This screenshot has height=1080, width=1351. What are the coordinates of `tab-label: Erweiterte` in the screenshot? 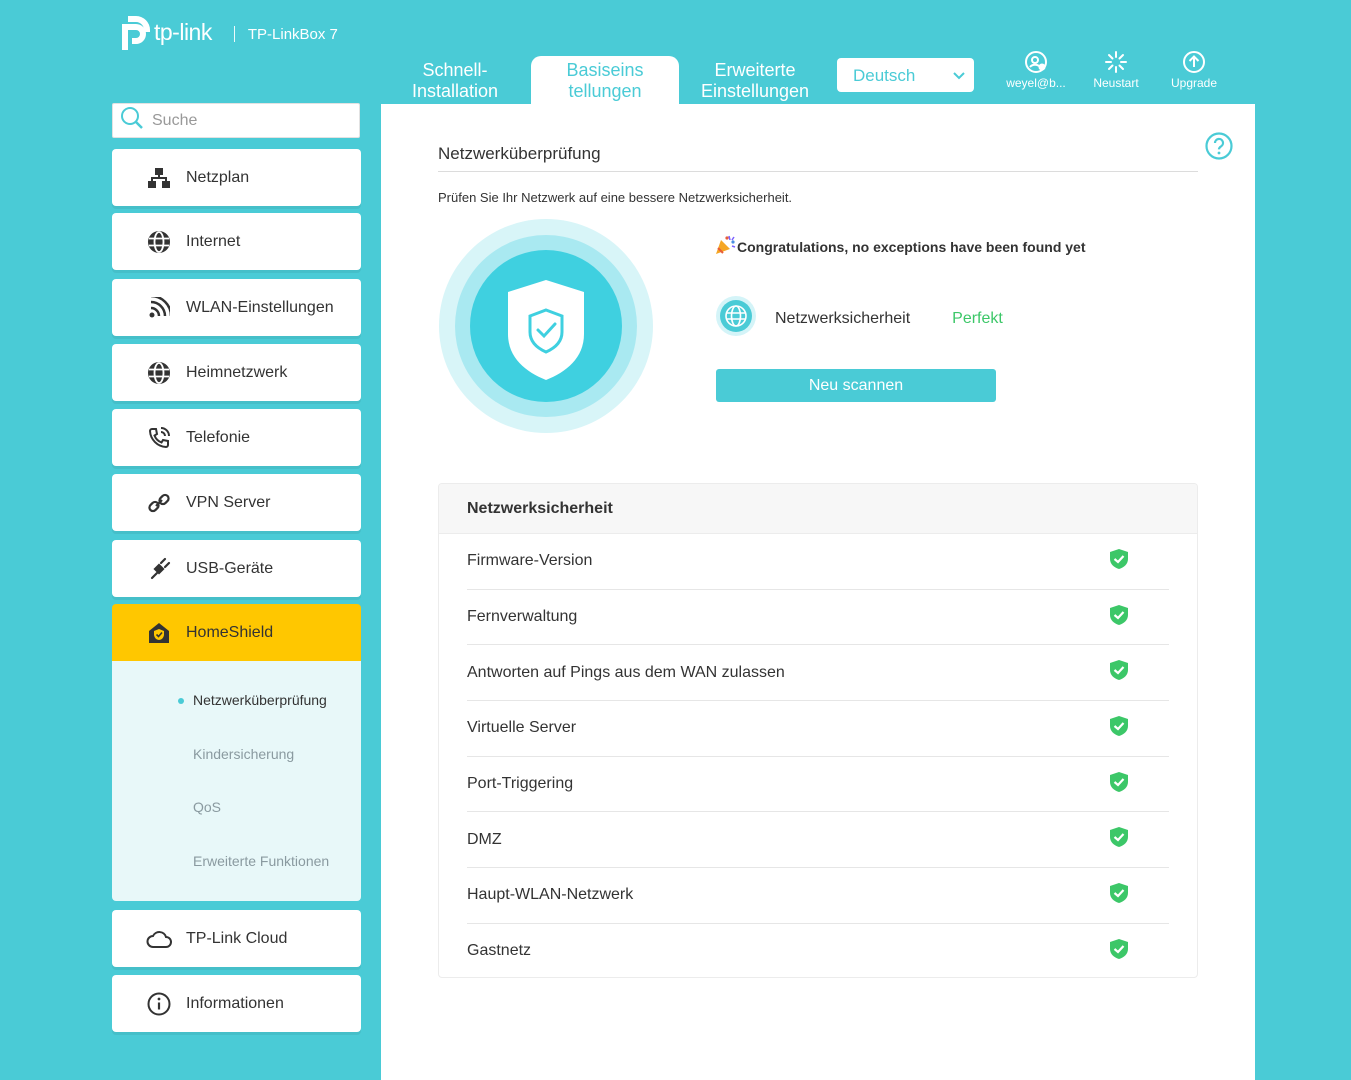 It's located at (755, 70).